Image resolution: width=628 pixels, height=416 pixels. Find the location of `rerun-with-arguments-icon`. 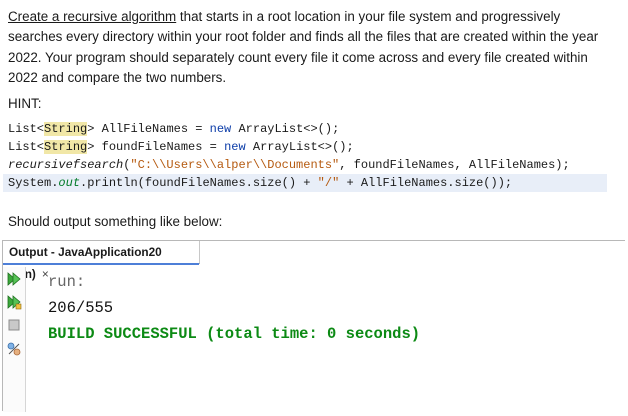

rerun-with-arguments-icon is located at coordinates (14, 302).